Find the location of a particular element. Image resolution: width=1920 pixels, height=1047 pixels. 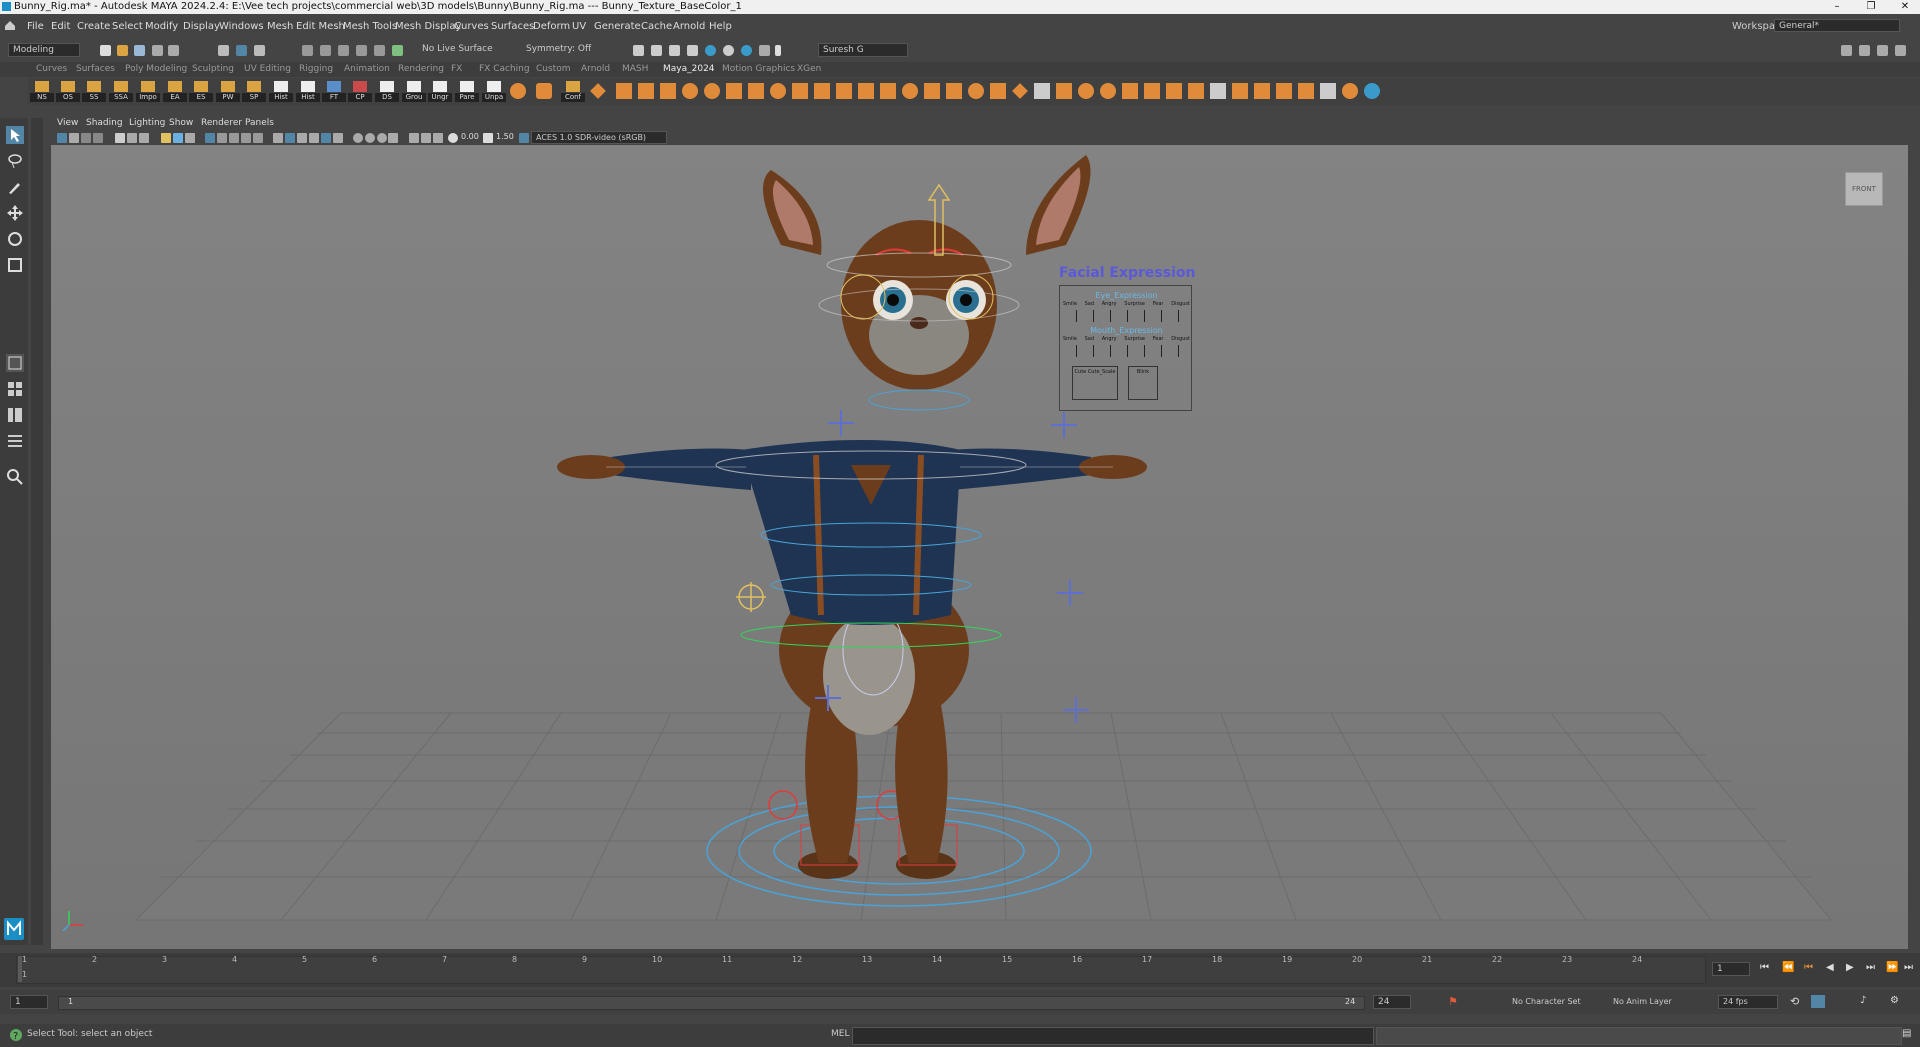

shelf-btn-conf: Conf is located at coordinates (573, 92).